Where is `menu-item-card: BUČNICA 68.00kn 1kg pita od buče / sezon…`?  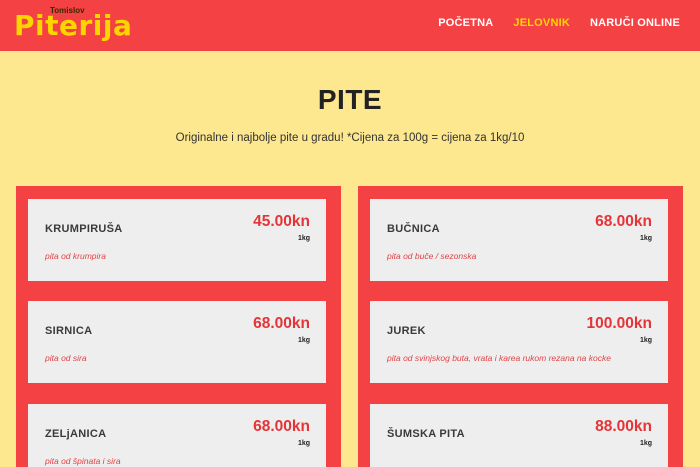 menu-item-card: BUČNICA 68.00kn 1kg pita od buče / sezon… is located at coordinates (519, 240).